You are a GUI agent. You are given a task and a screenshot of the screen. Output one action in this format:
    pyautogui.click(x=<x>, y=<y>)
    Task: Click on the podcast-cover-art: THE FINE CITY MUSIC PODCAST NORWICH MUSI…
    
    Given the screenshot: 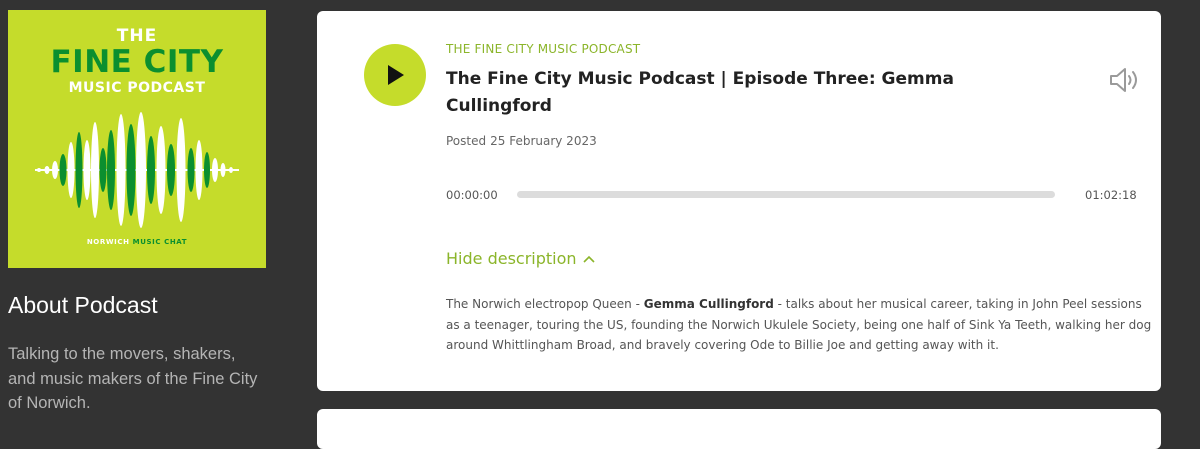 What is the action you would take?
    pyautogui.click(x=137, y=139)
    